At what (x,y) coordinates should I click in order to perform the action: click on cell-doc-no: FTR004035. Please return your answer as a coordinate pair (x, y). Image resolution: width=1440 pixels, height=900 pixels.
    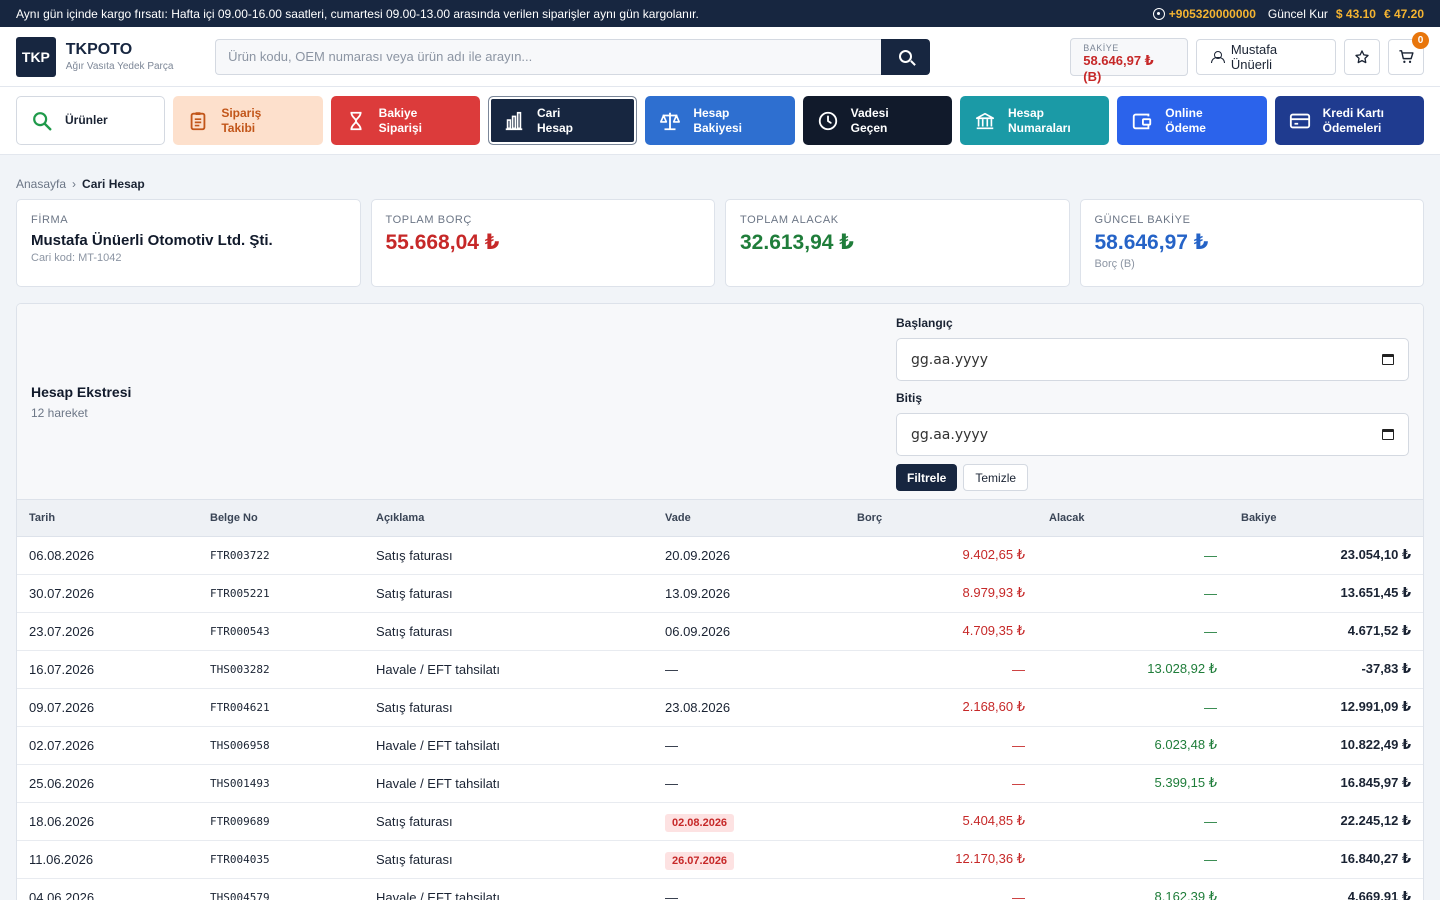
    Looking at the image, I should click on (281, 859).